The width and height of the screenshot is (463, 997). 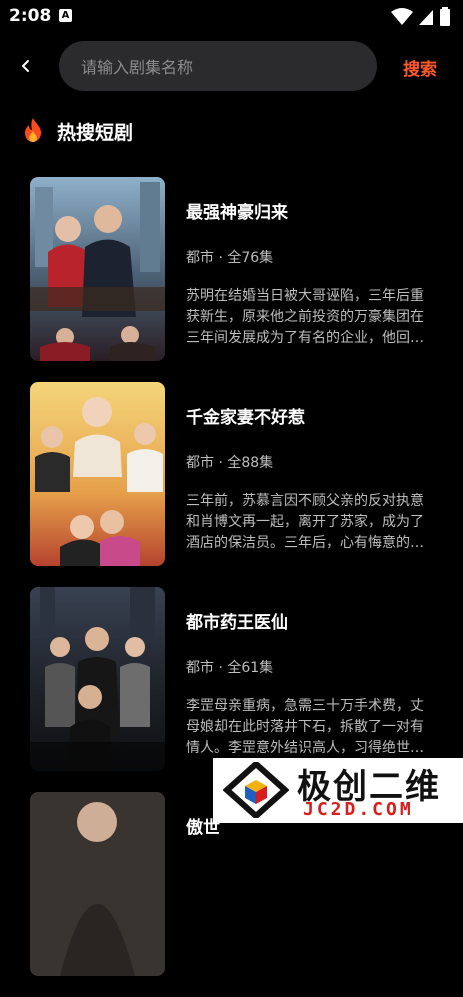 I want to click on system-icons, so click(x=420, y=16).